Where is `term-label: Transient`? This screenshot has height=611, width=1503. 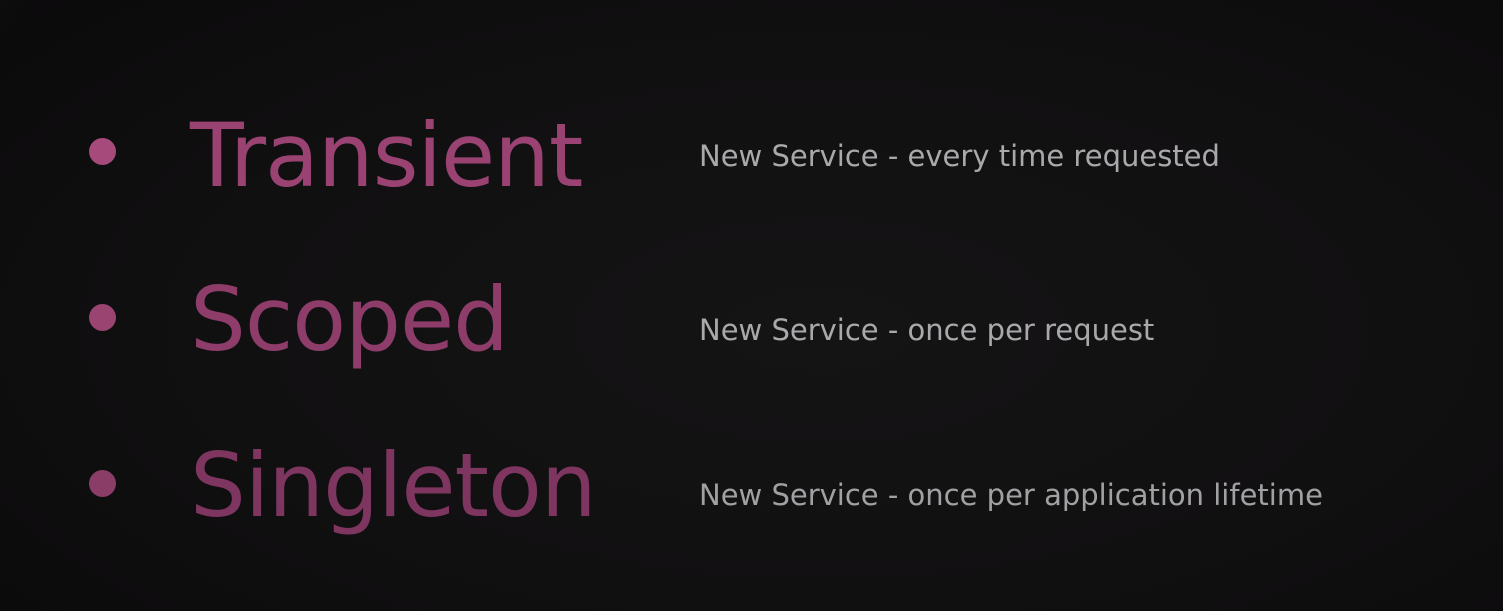
term-label: Transient is located at coordinates (386, 155).